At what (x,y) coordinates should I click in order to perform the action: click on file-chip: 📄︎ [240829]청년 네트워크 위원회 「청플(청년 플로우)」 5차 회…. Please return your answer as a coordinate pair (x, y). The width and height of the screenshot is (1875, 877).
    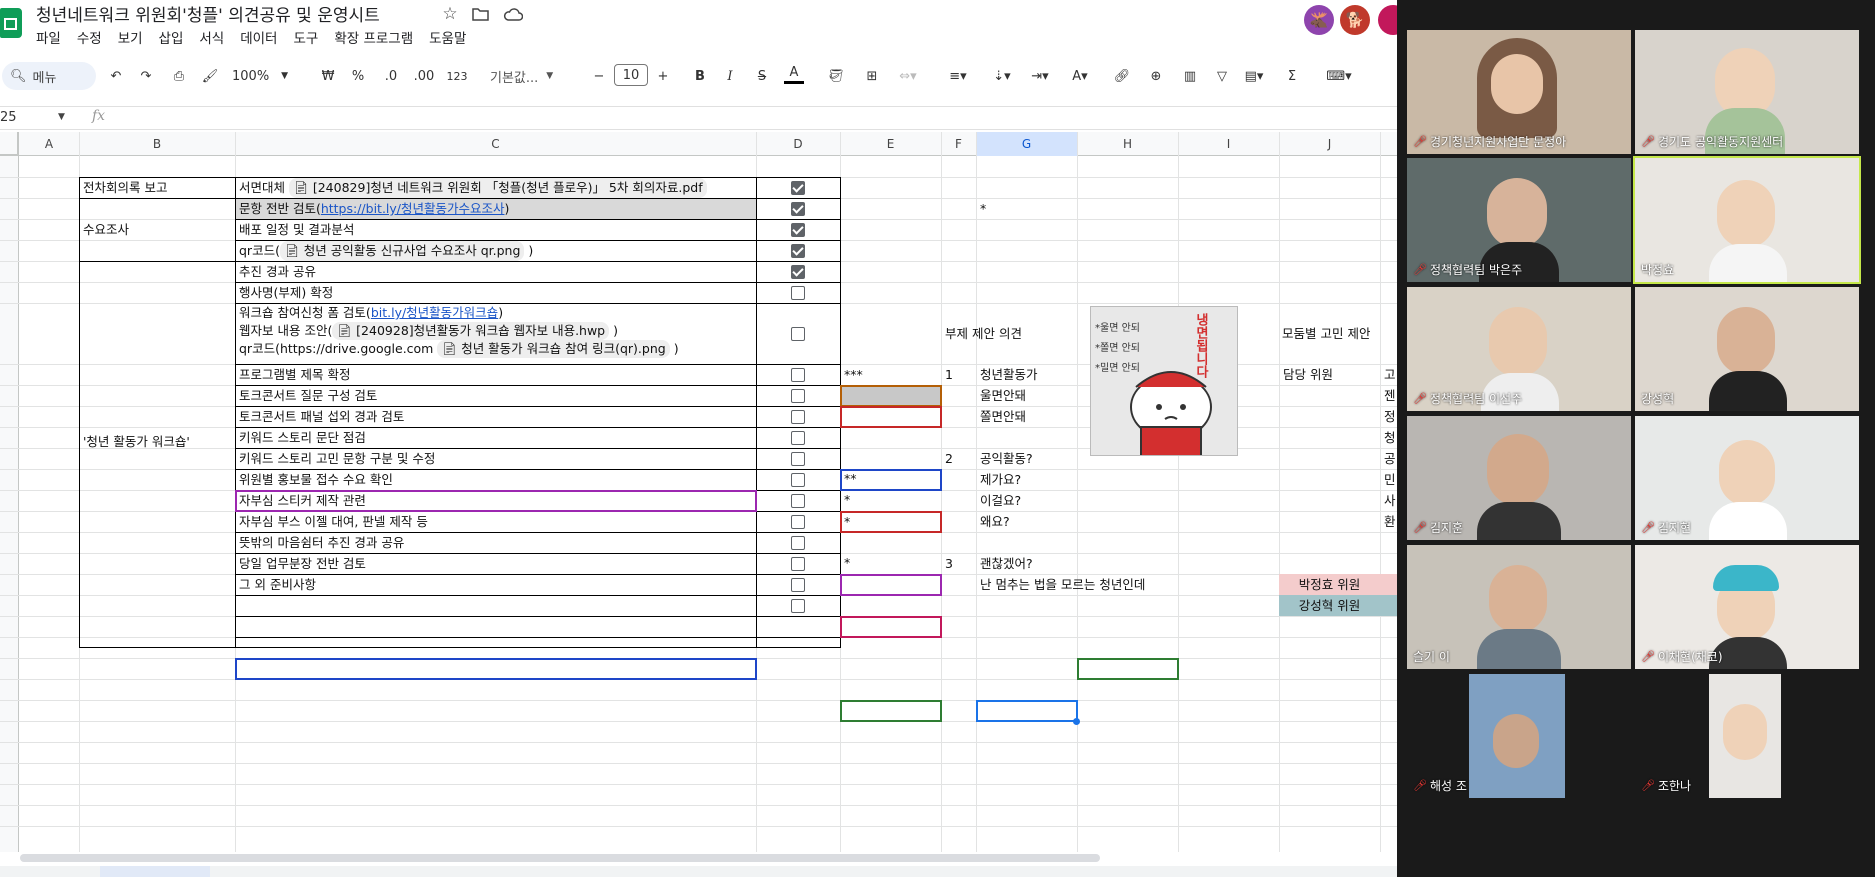
    Looking at the image, I should click on (498, 188).